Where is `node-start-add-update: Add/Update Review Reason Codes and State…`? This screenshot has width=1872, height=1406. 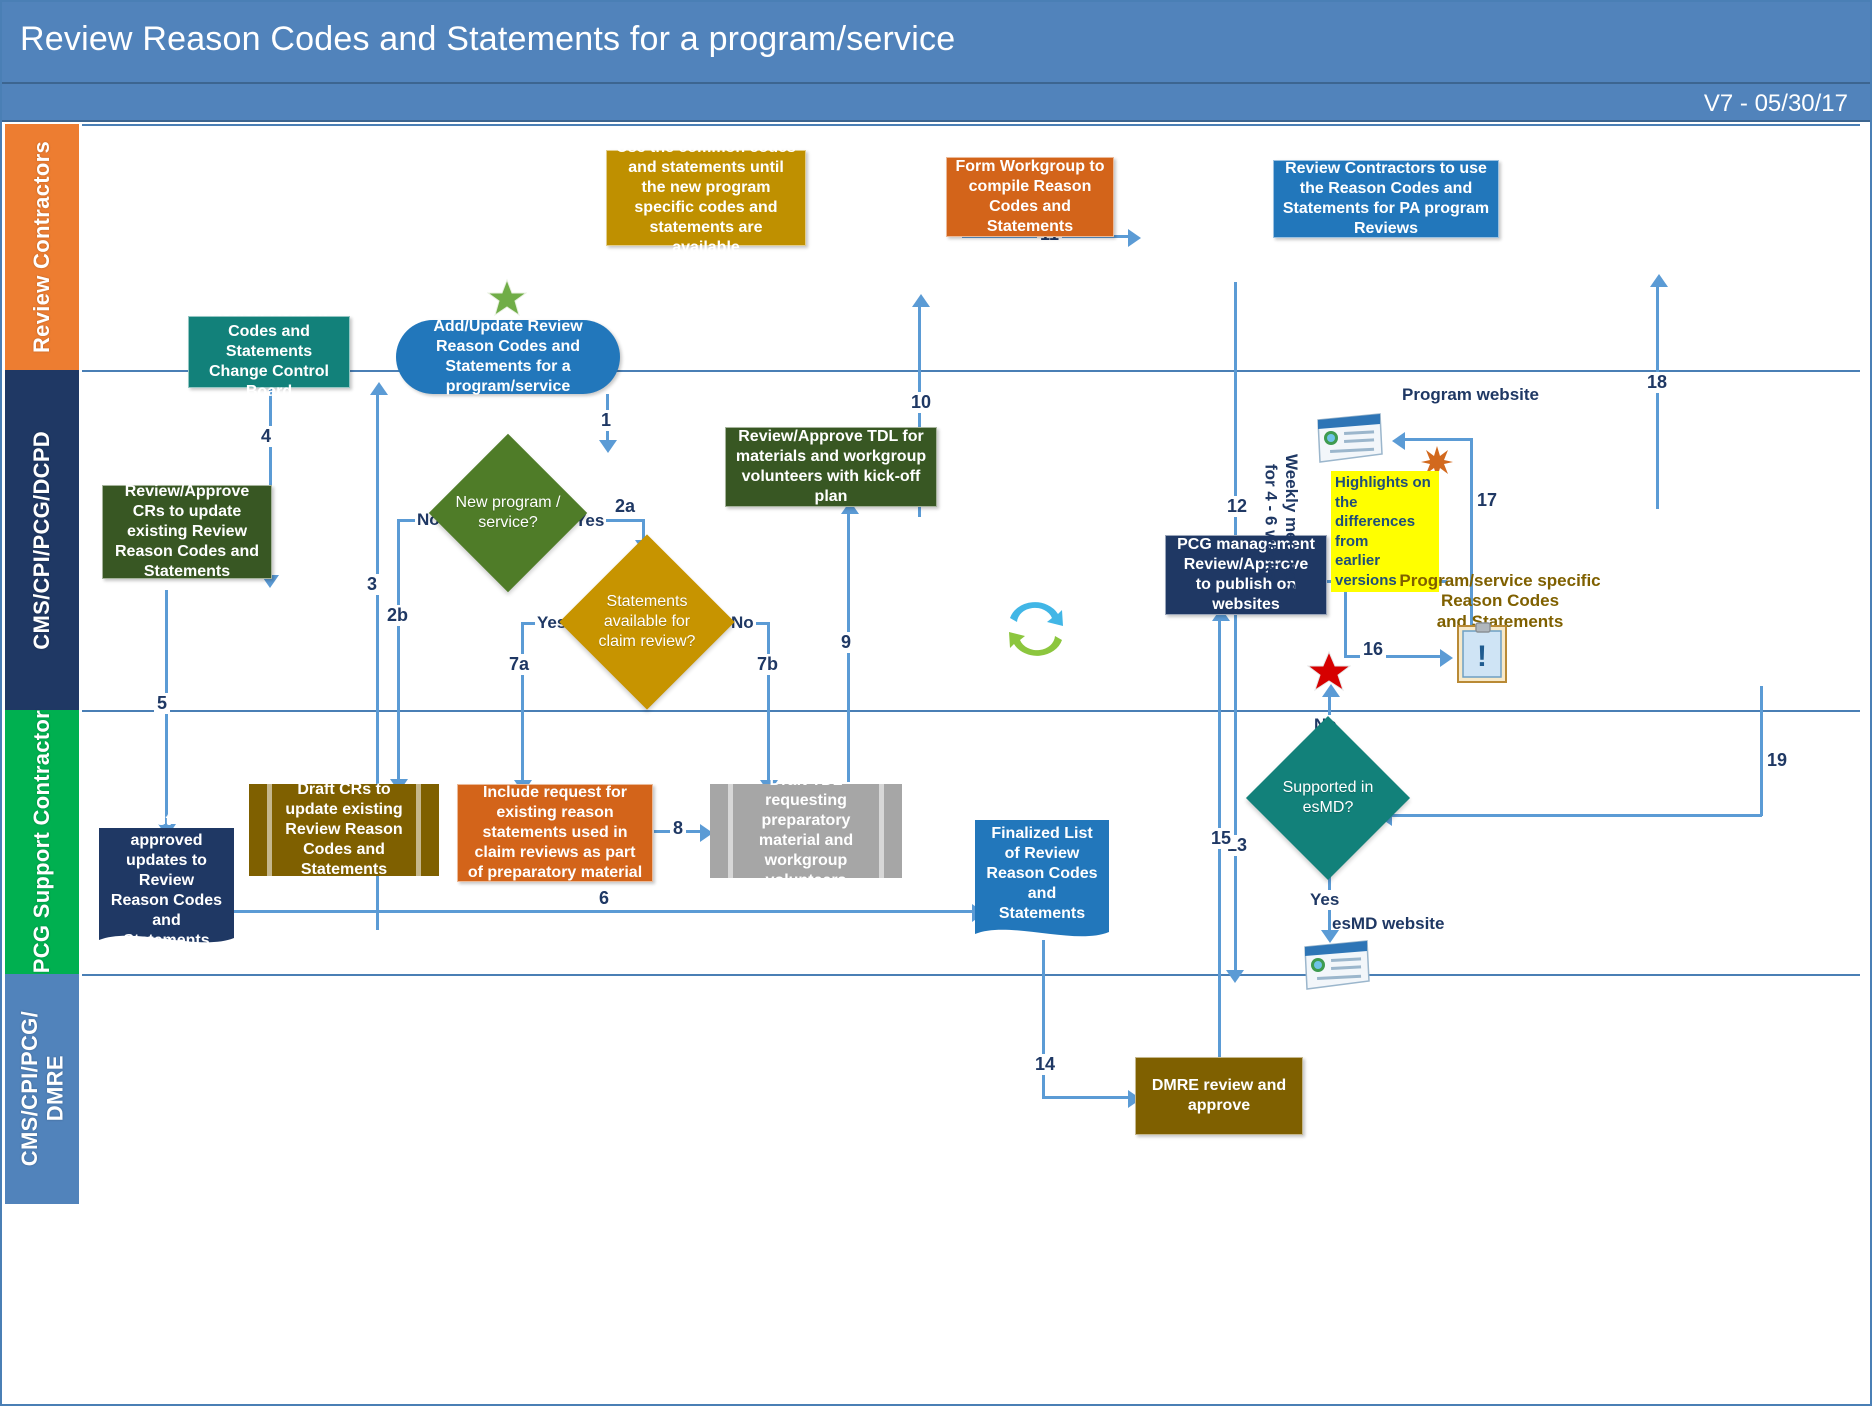 node-start-add-update: Add/Update Review Reason Codes and State… is located at coordinates (508, 356).